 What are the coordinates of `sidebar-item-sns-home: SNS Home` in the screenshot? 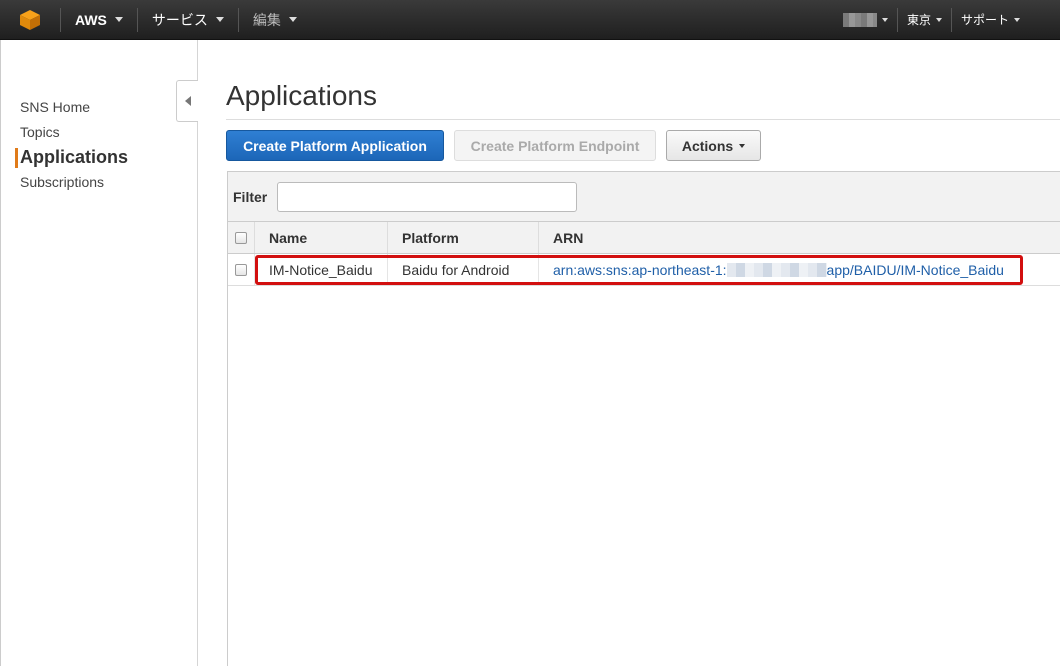 It's located at (74, 107).